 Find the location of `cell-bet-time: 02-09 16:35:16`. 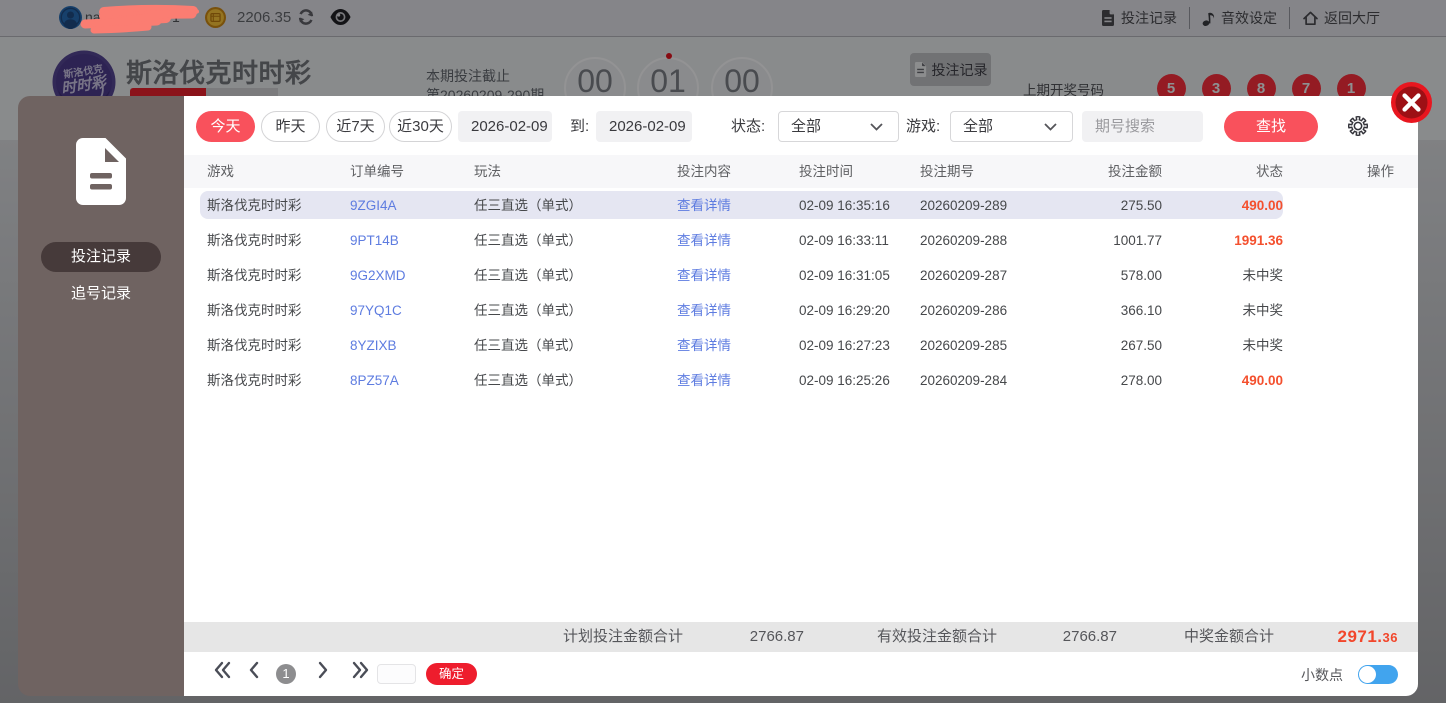

cell-bet-time: 02-09 16:35:16 is located at coordinates (844, 205).